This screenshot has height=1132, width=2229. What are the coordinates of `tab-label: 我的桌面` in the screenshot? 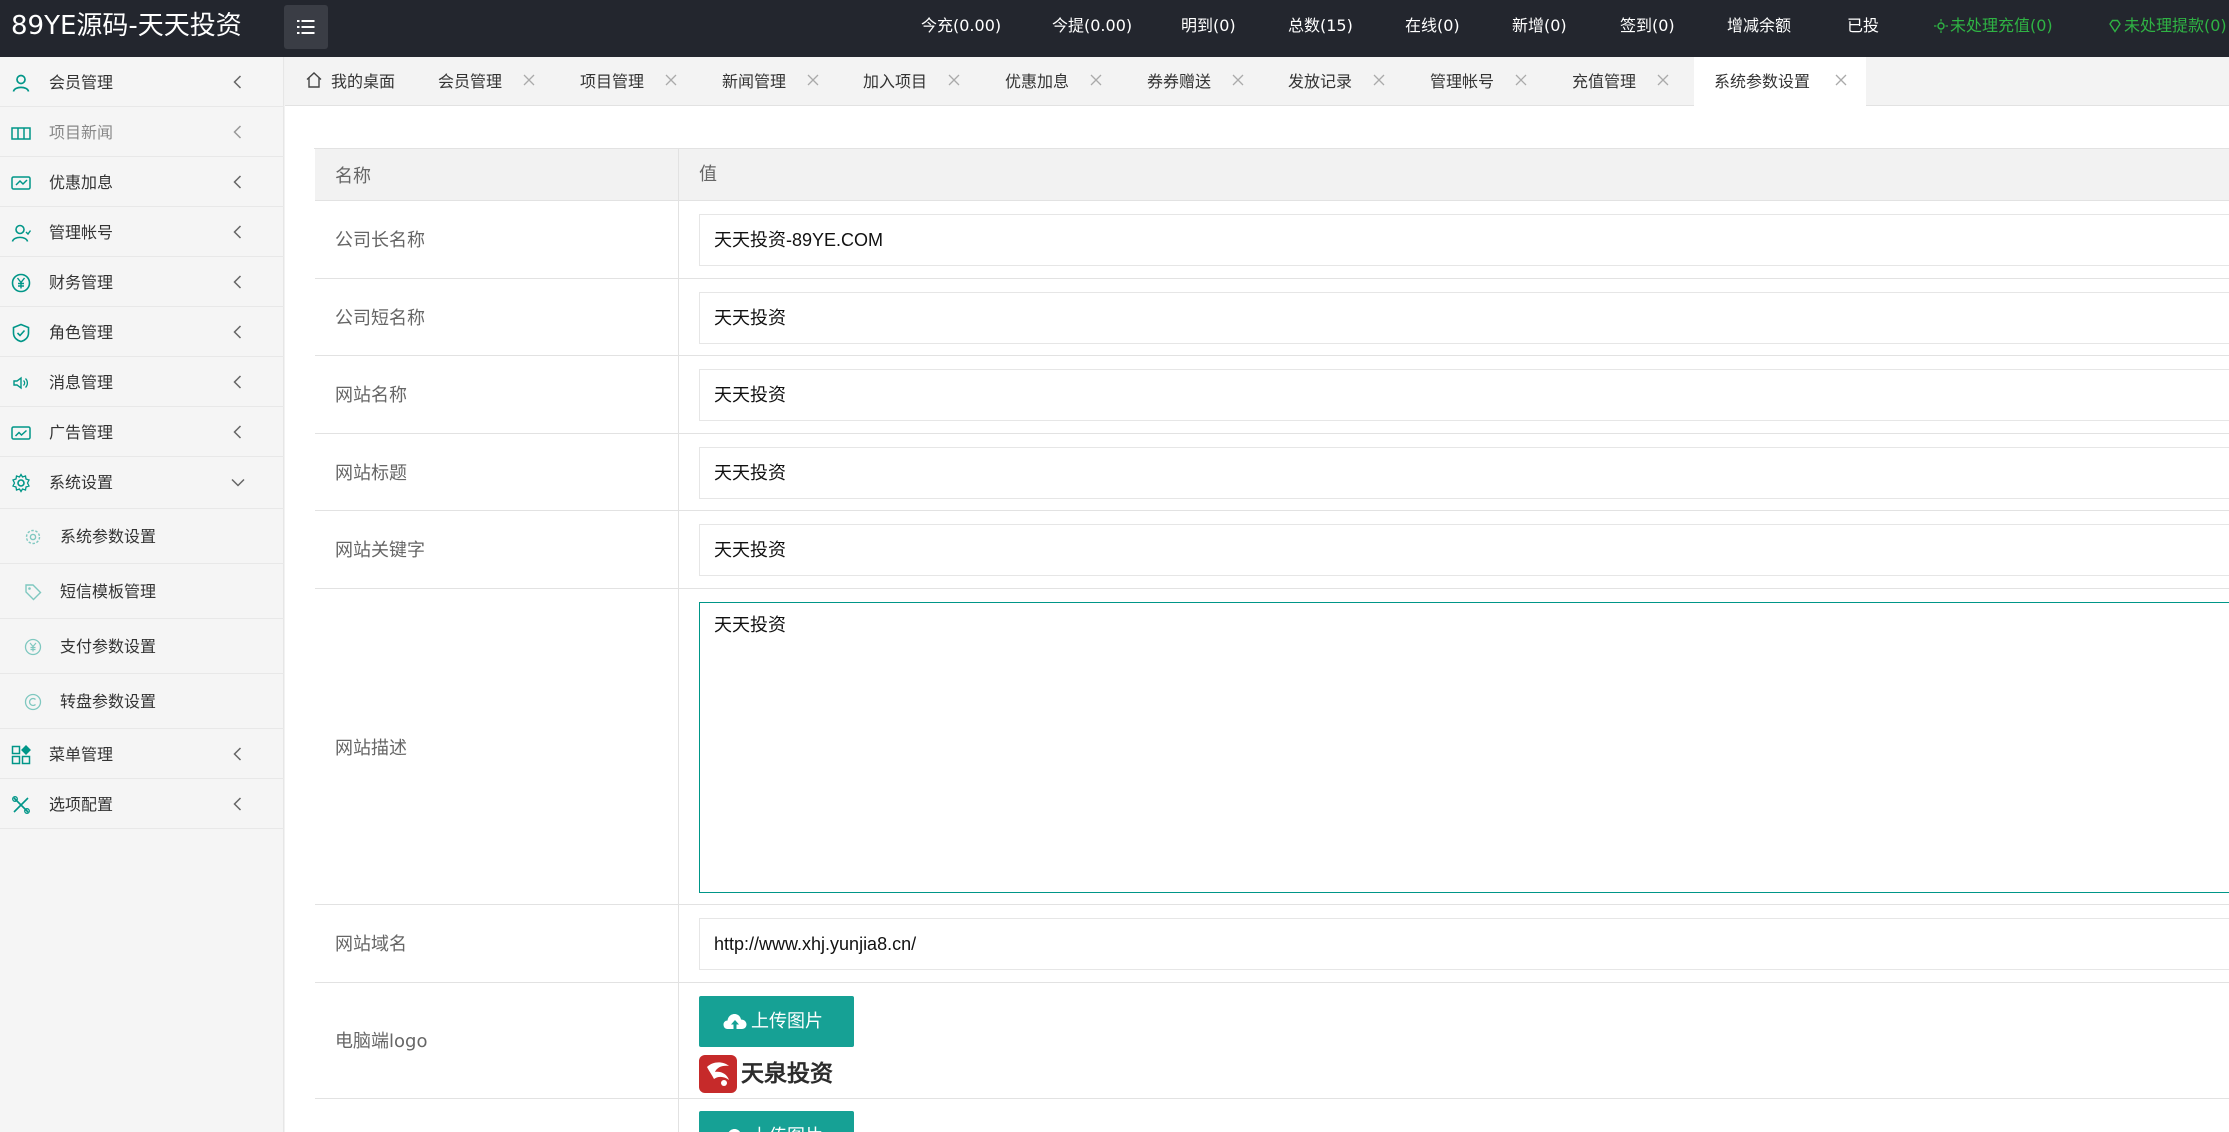 It's located at (363, 81).